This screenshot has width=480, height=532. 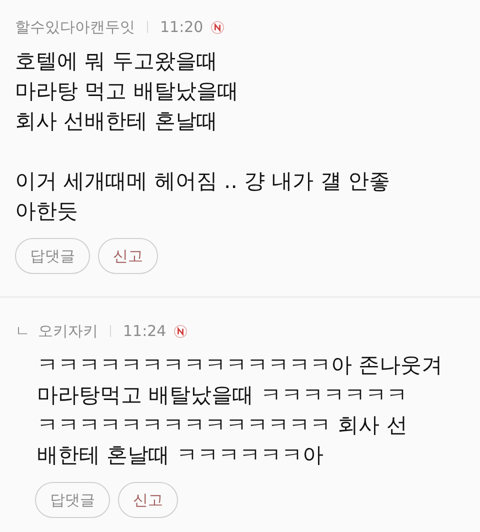 What do you see at coordinates (127, 91) in the screenshot?
I see `comment-text: 마라탕 먹고 배탈났을때` at bounding box center [127, 91].